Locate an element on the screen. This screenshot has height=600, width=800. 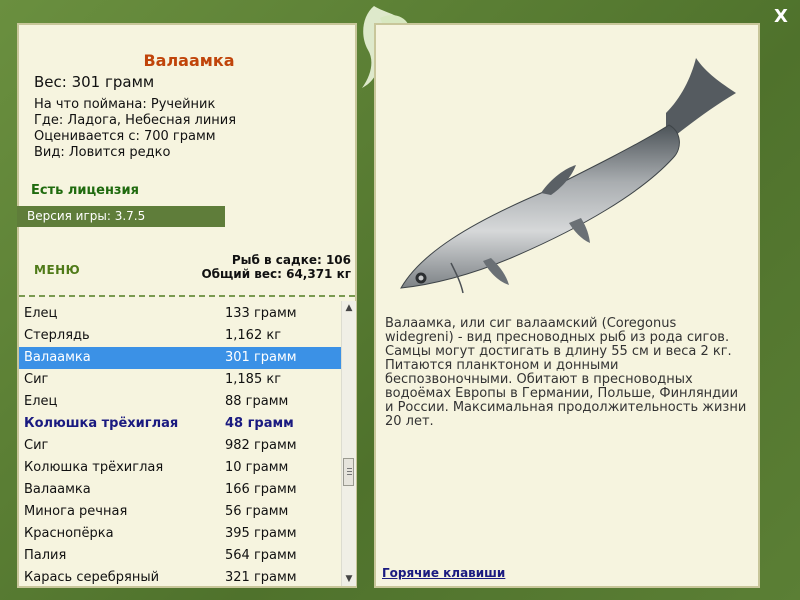
caught-on: На что поймана: Ручейник is located at coordinates (125, 104).